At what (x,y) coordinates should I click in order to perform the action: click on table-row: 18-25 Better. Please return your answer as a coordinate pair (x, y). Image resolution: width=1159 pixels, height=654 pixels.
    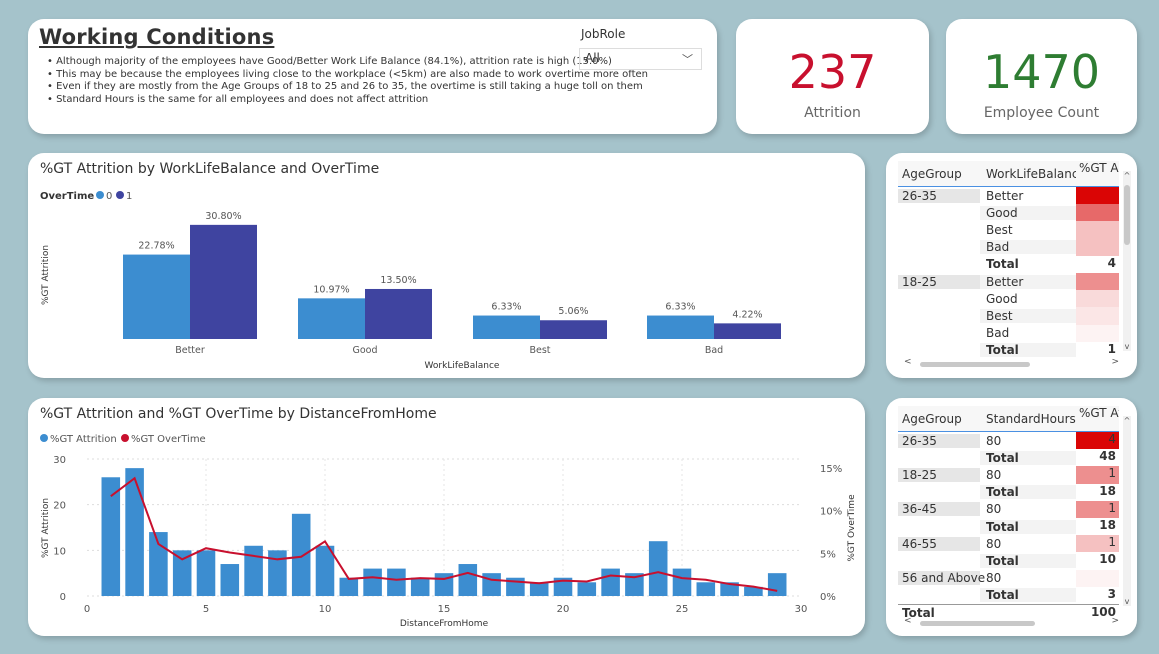
    Looking at the image, I should click on (1008, 281).